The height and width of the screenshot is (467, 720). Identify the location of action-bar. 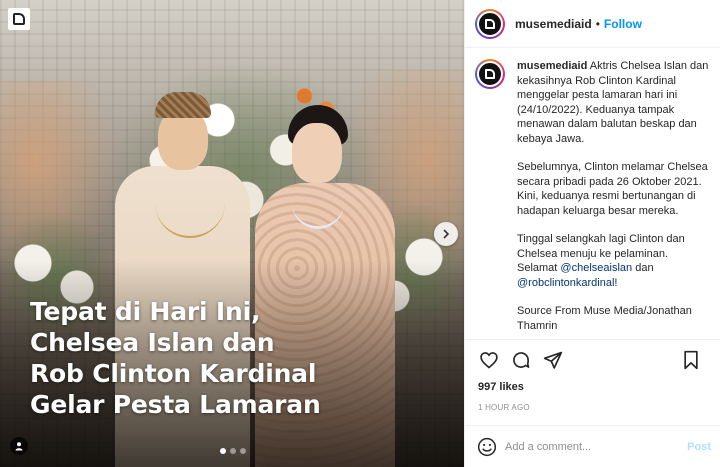
(592, 359).